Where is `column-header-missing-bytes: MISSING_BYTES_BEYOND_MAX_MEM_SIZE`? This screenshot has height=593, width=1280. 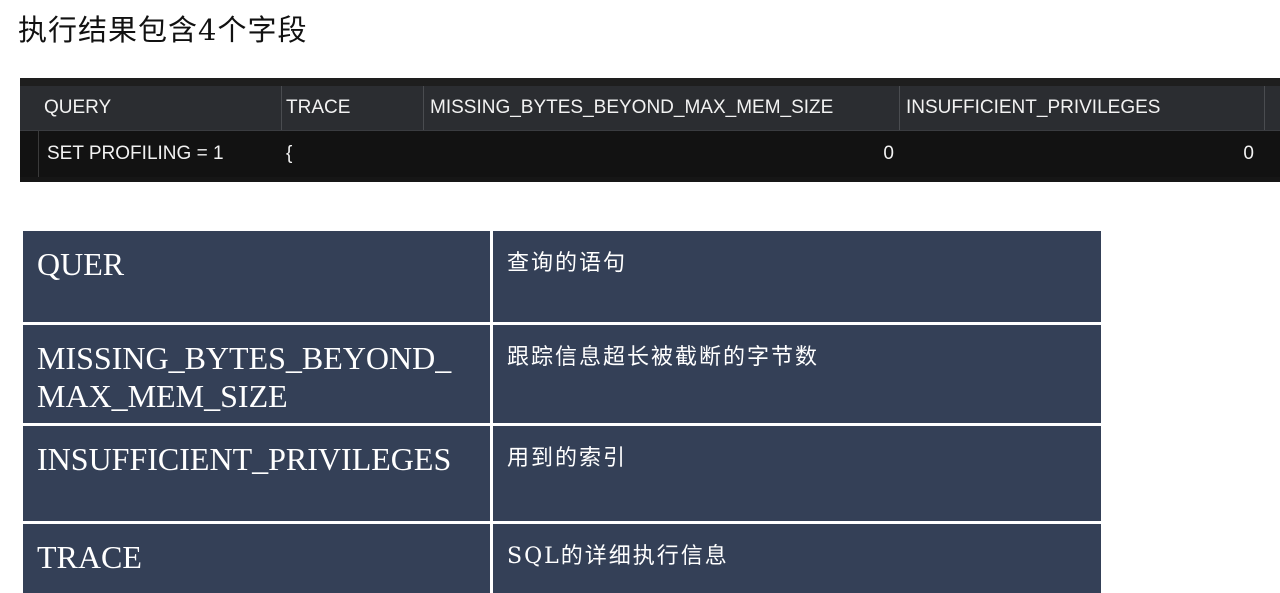 column-header-missing-bytes: MISSING_BYTES_BEYOND_MAX_MEM_SIZE is located at coordinates (662, 108).